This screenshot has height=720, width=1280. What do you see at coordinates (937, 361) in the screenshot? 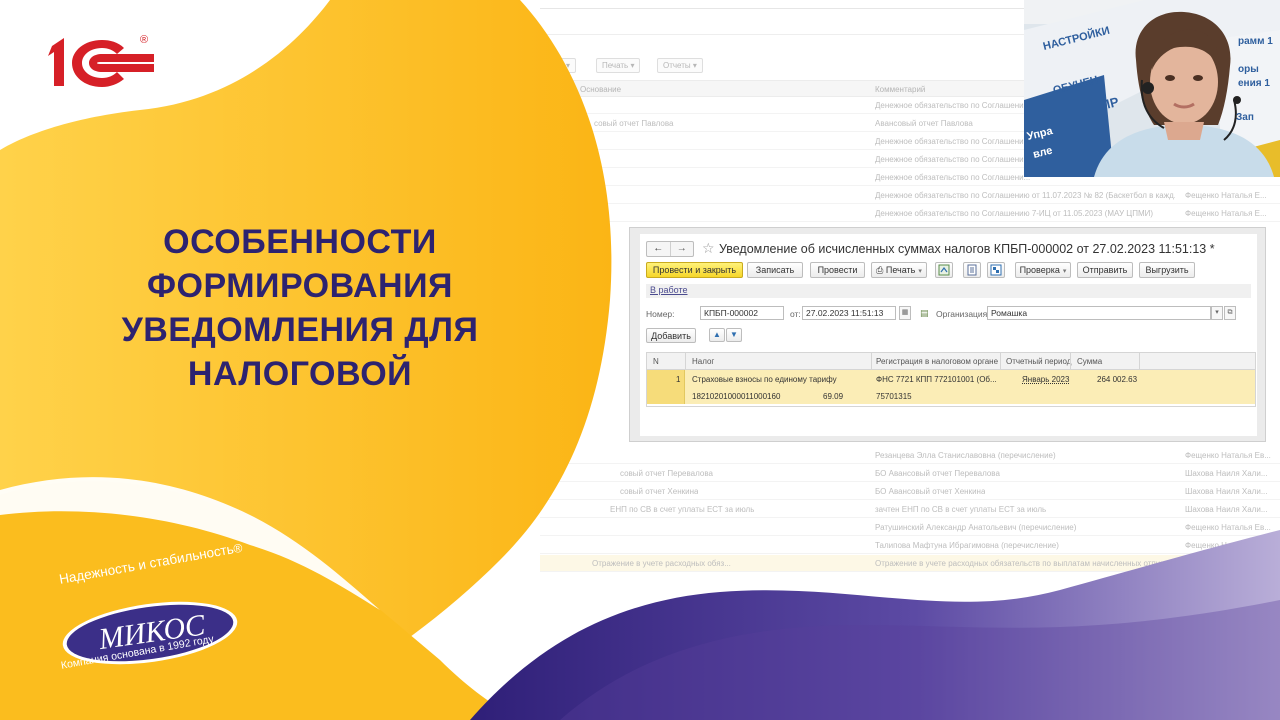
I see `col-registration: Регистрация в налоговом органе` at bounding box center [937, 361].